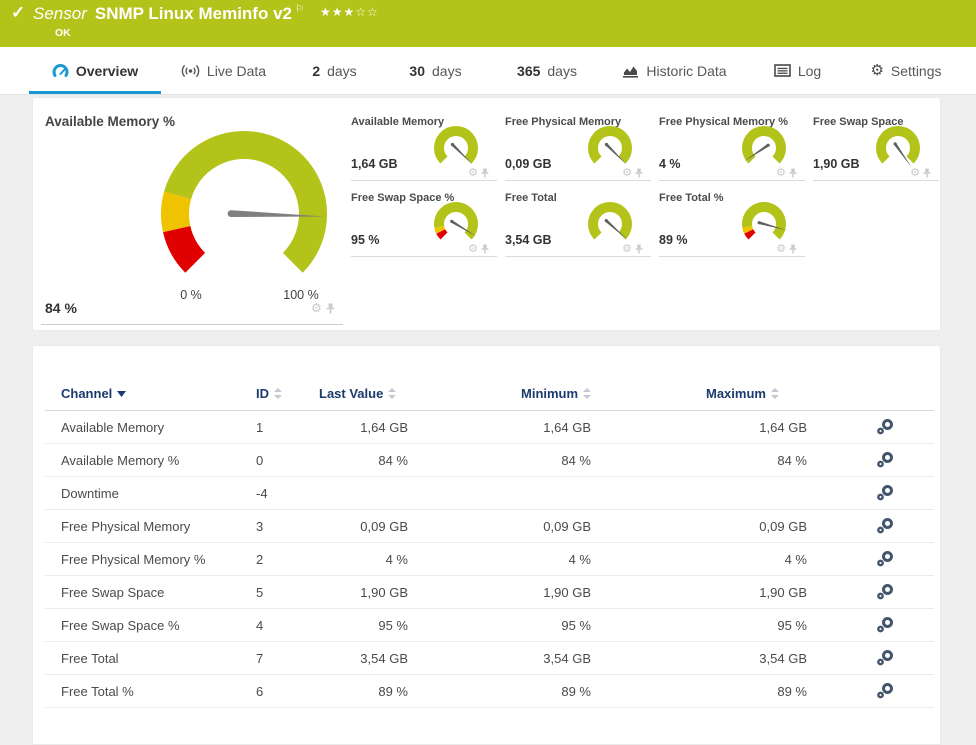 Image resolution: width=976 pixels, height=745 pixels. What do you see at coordinates (192, 324) in the screenshot?
I see `main-gauge-underline` at bounding box center [192, 324].